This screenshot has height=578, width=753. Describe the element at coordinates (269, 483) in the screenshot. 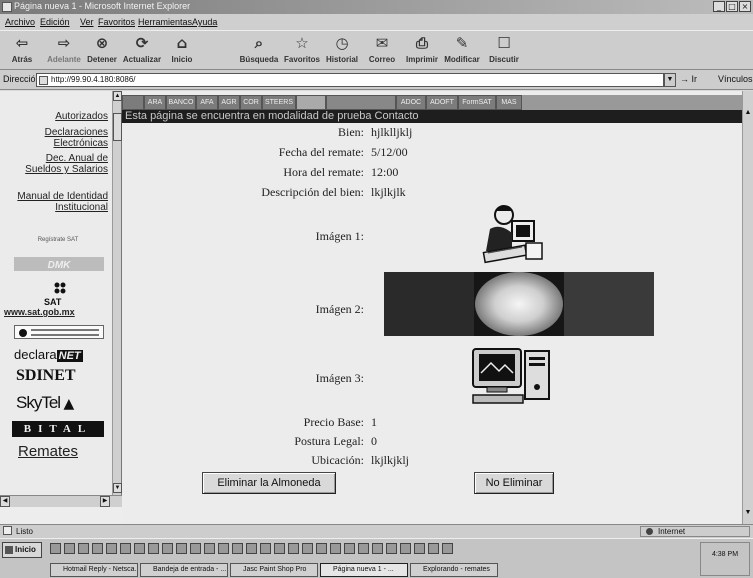

I see `eliminar-almoneda-button: Eliminar la Almoneda` at that location.